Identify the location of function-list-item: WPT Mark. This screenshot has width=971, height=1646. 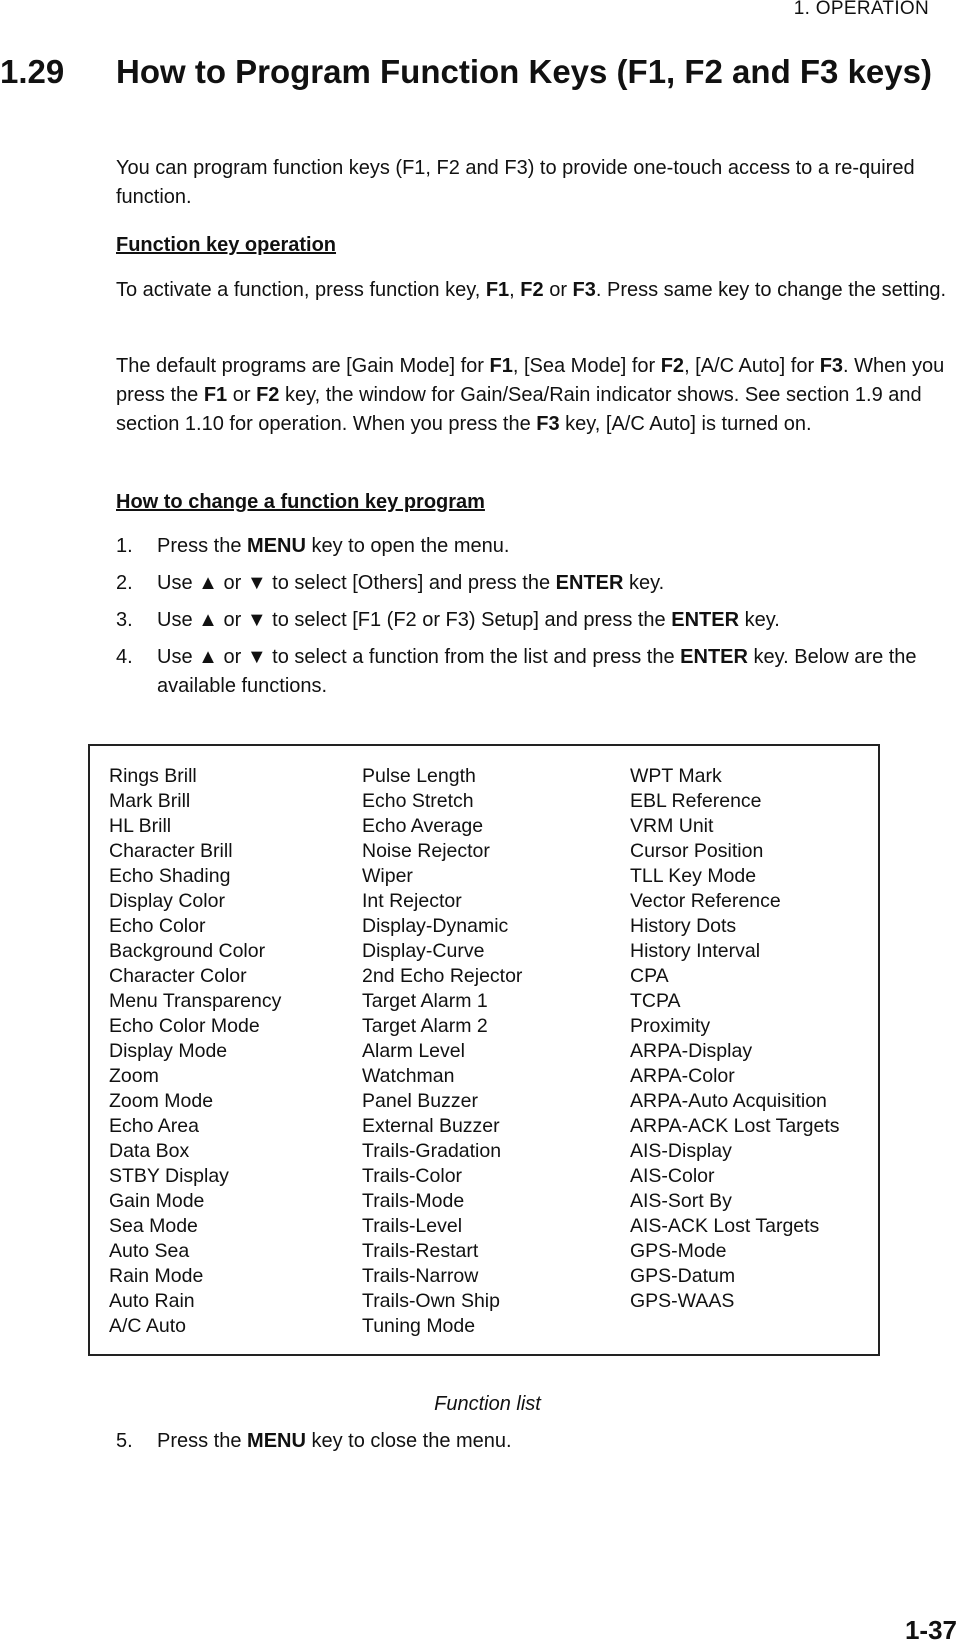
(676, 776).